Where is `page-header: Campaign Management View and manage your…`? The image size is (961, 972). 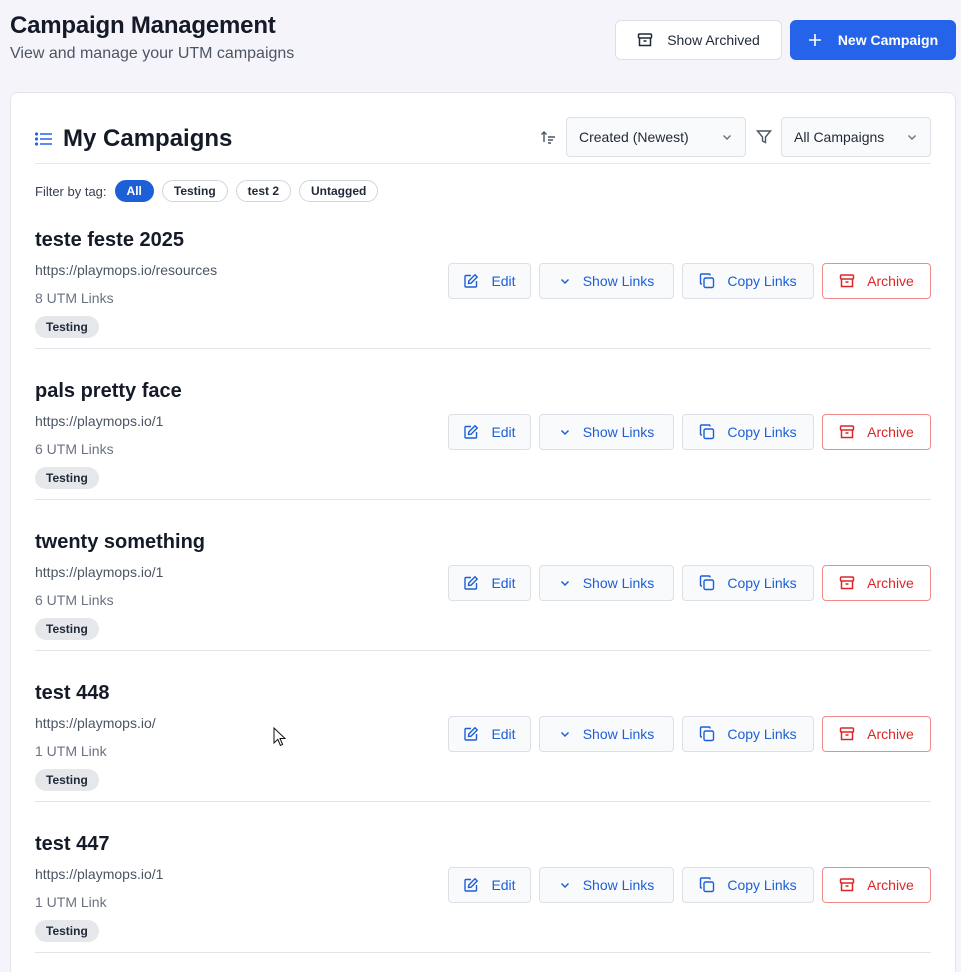 page-header: Campaign Management View and manage your… is located at coordinates (483, 42).